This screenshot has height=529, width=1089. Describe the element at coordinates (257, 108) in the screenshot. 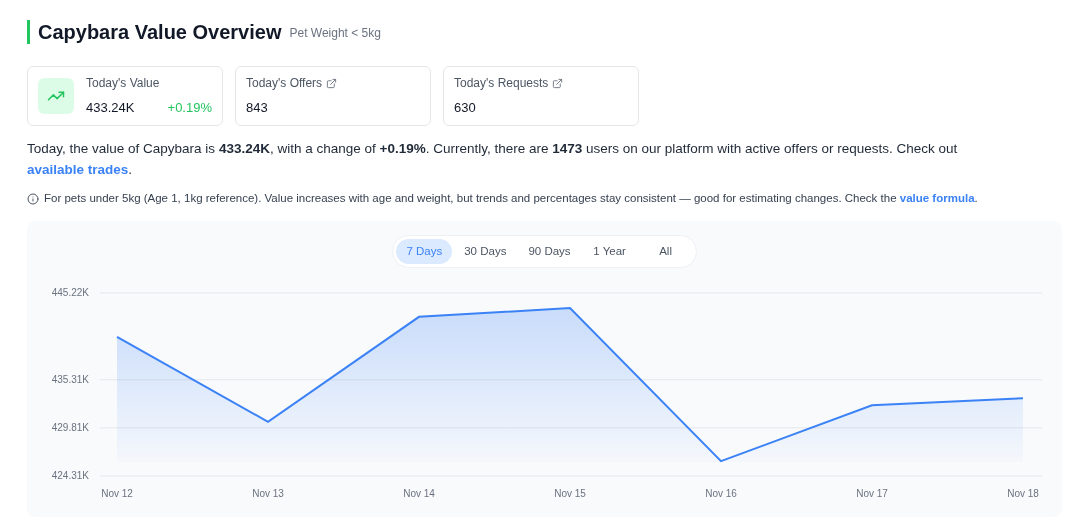

I see `stat-value: 843` at that location.